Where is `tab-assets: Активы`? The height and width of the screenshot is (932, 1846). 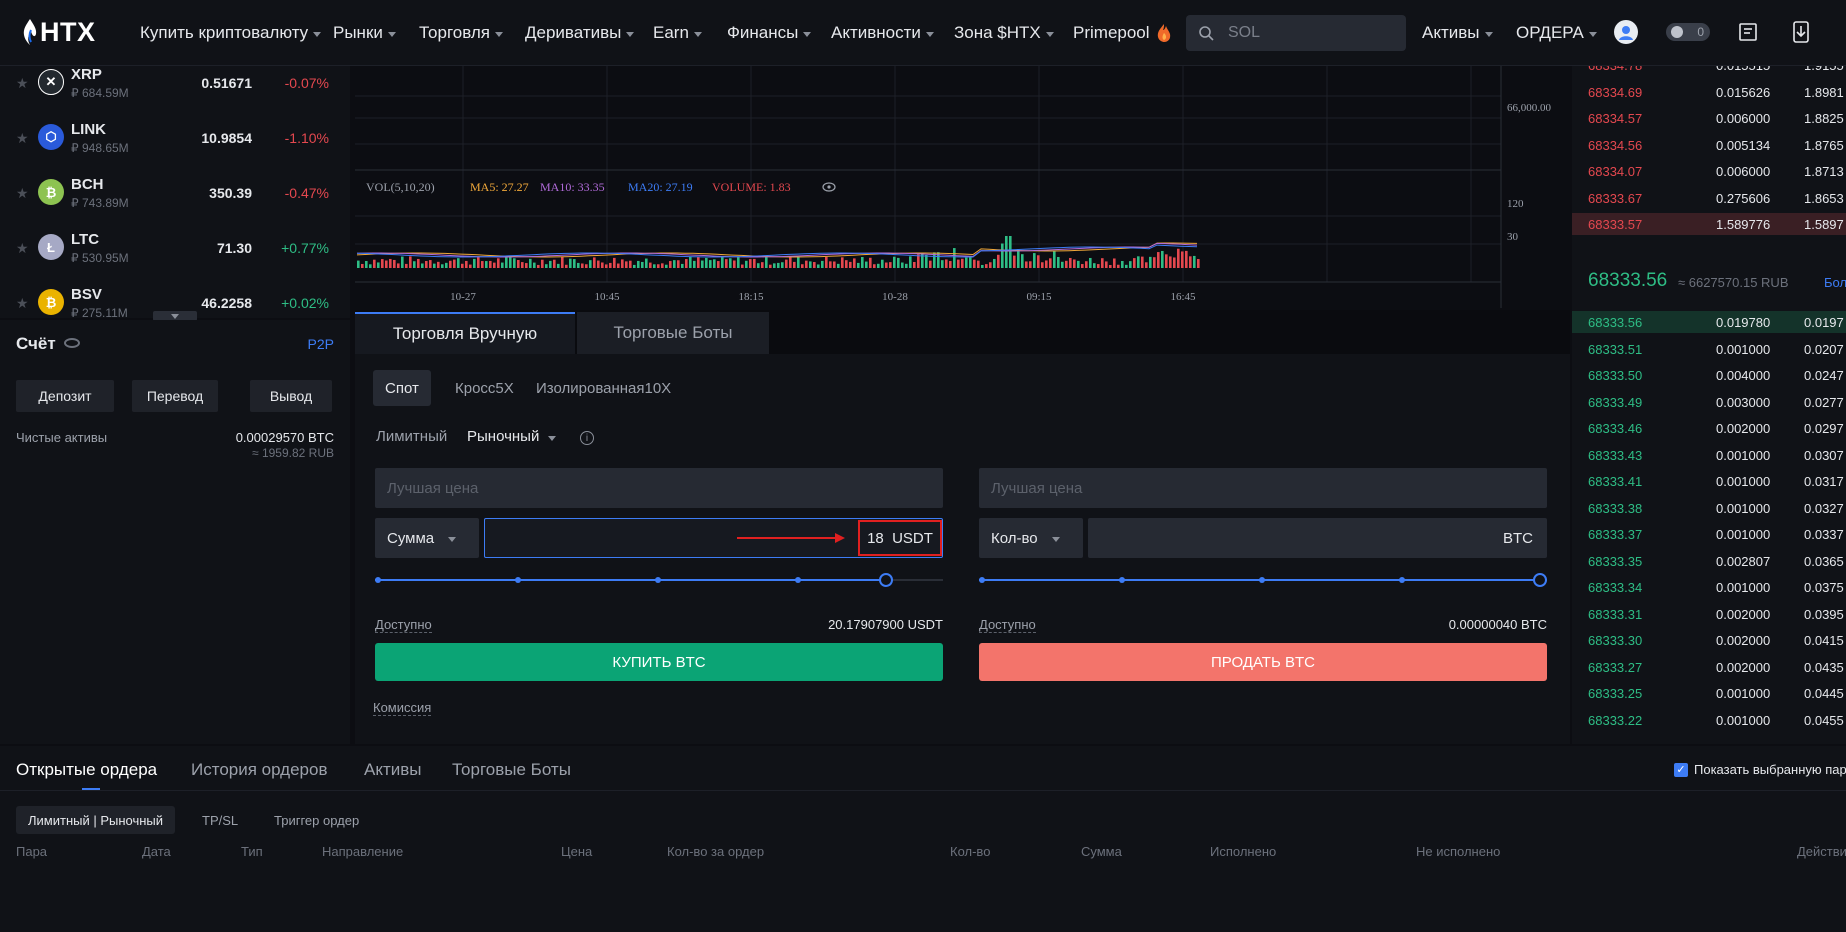 tab-assets: Активы is located at coordinates (393, 770).